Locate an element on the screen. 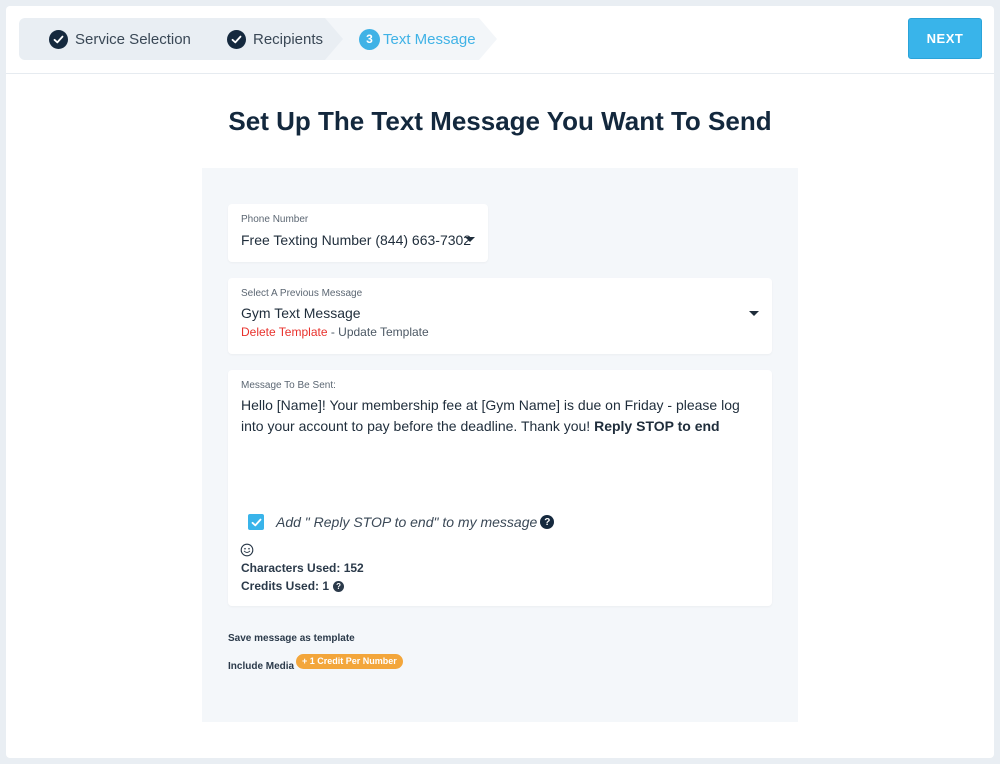  step-text-message: 3 Text Message is located at coordinates (417, 39).